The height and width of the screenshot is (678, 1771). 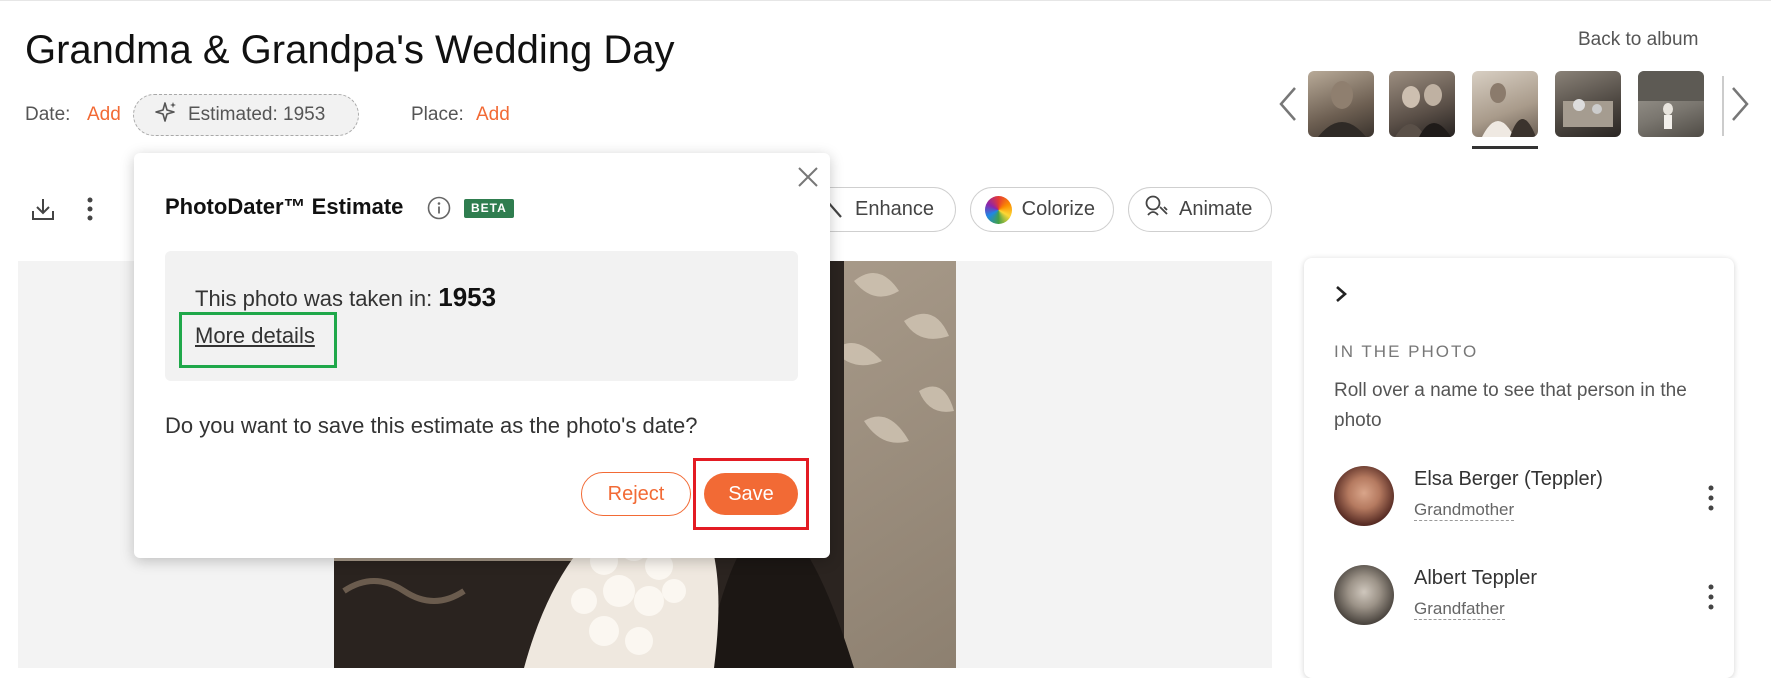 What do you see at coordinates (284, 206) in the screenshot?
I see `popup-title: PhotoDater™ Estimate` at bounding box center [284, 206].